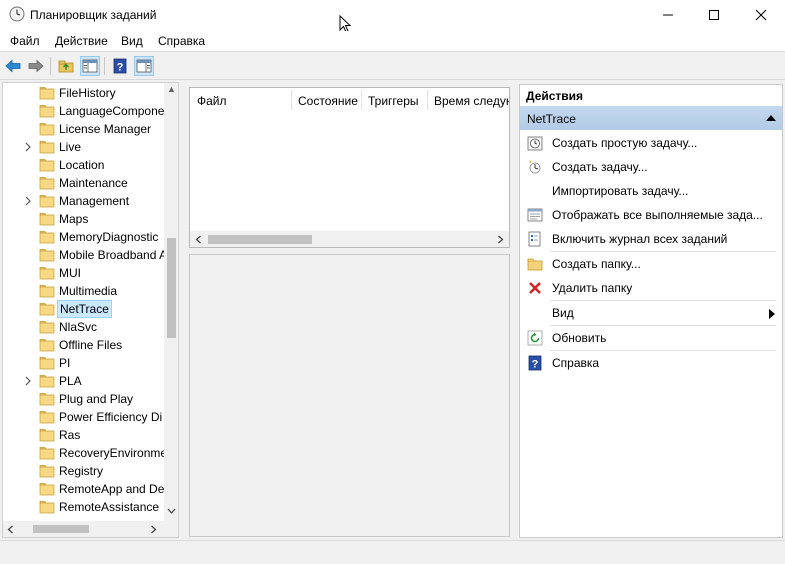 This screenshot has height=564, width=785. I want to click on maximize-icon, so click(714, 15).